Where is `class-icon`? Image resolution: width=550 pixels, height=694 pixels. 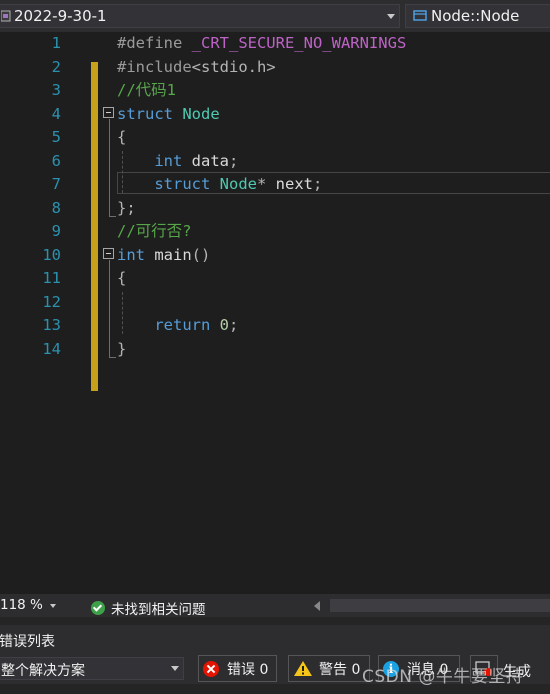 class-icon is located at coordinates (420, 15).